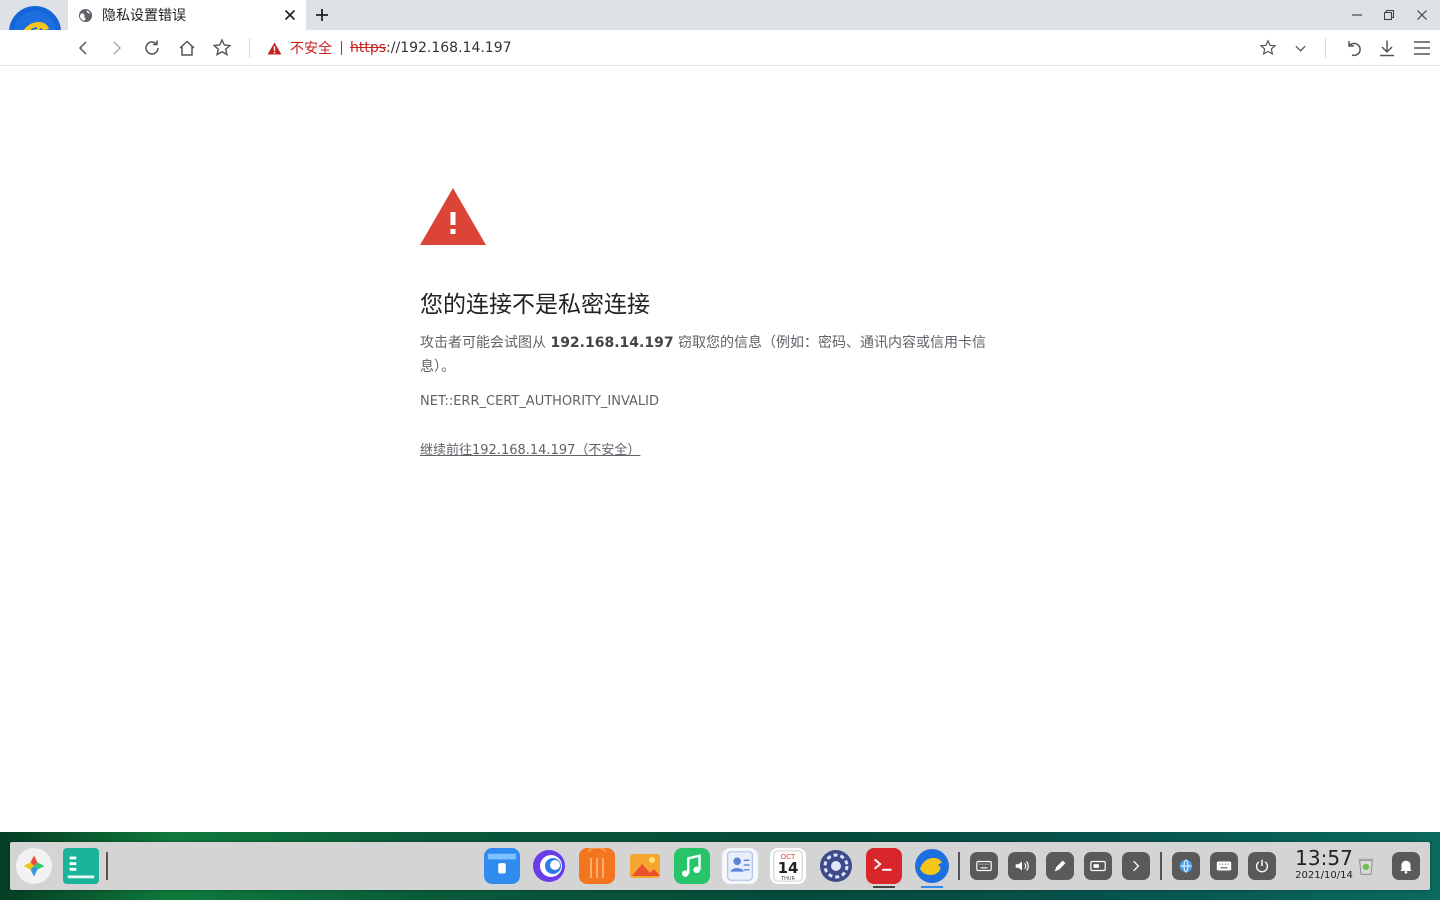 This screenshot has width=1440, height=900. I want to click on favorite-button, so click(1268, 48).